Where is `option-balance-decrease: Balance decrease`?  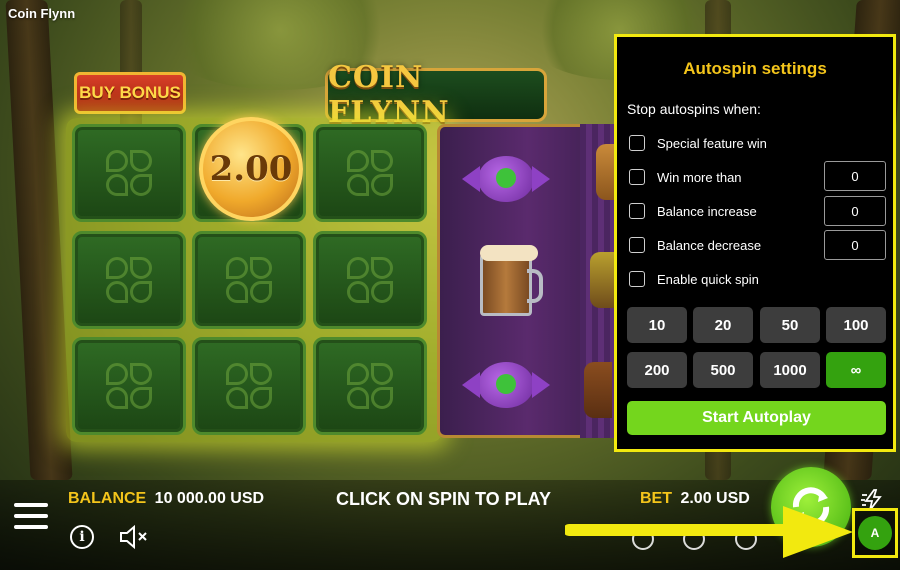 option-balance-decrease: Balance decrease is located at coordinates (695, 245).